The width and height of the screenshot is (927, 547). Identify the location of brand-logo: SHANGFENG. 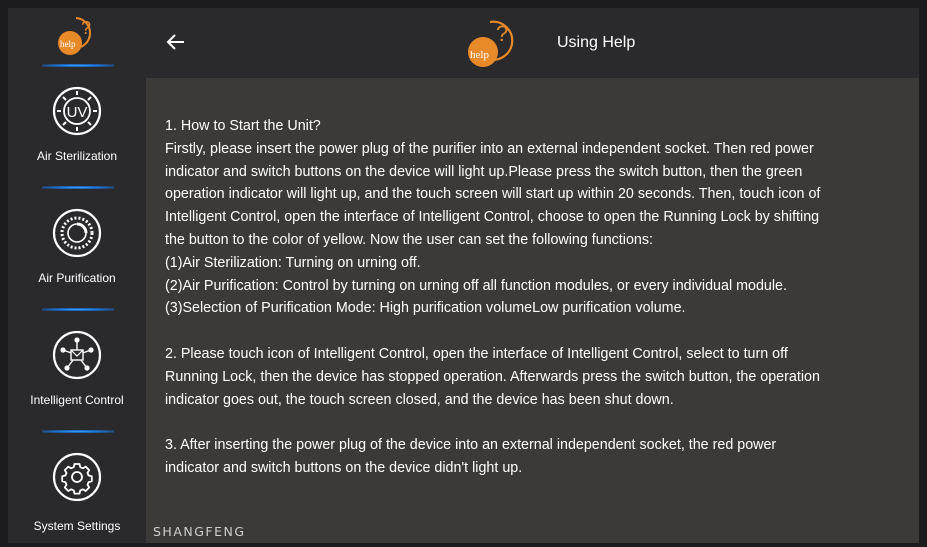
(199, 531).